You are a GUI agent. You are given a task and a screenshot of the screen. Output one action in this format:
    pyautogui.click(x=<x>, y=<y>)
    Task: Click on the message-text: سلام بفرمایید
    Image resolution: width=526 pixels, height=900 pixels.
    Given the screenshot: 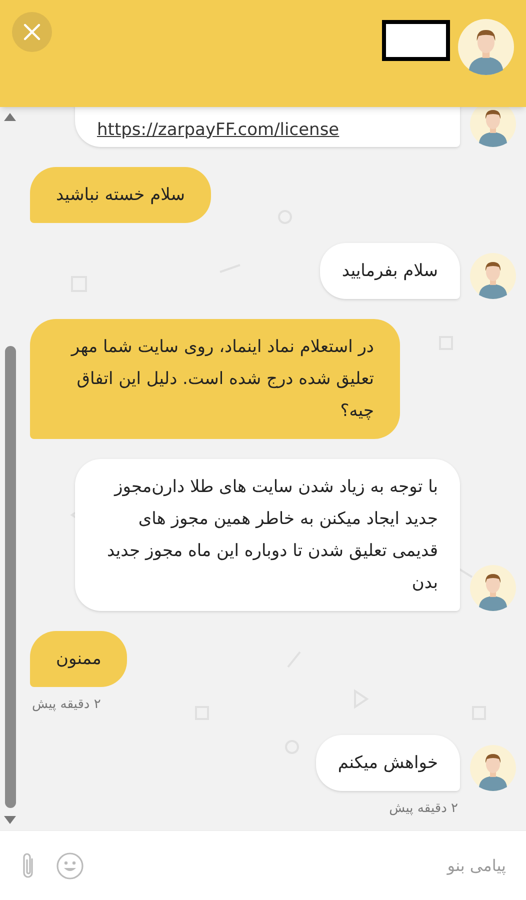 What is the action you would take?
    pyautogui.click(x=390, y=271)
    